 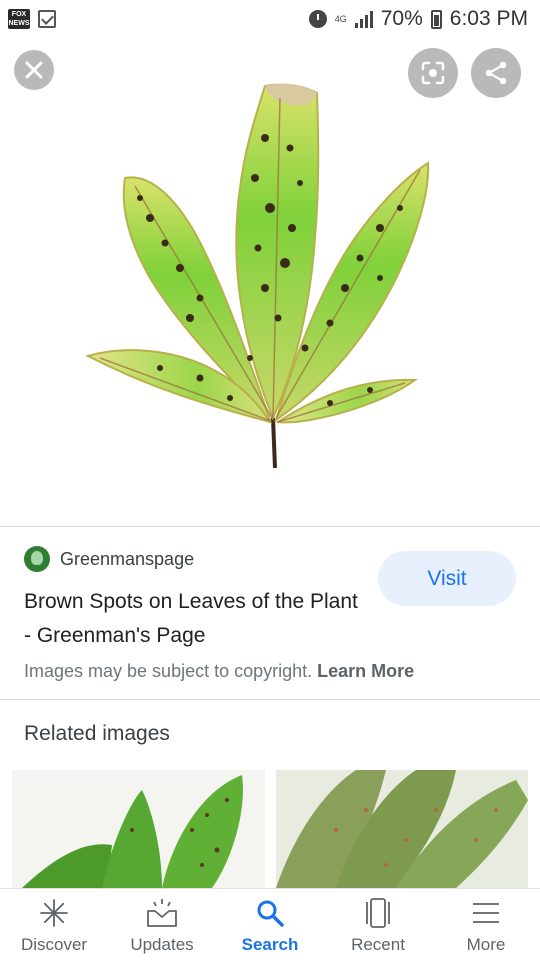 I want to click on close-button, so click(x=34, y=70).